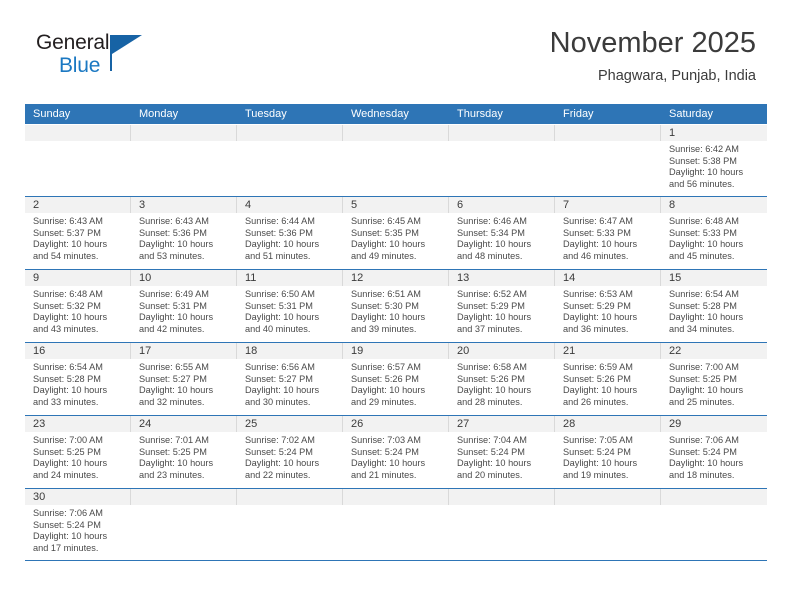 Image resolution: width=792 pixels, height=612 pixels. Describe the element at coordinates (385, 232) in the screenshot. I see `sunset-text: Sunset: 5:35 PM` at that location.